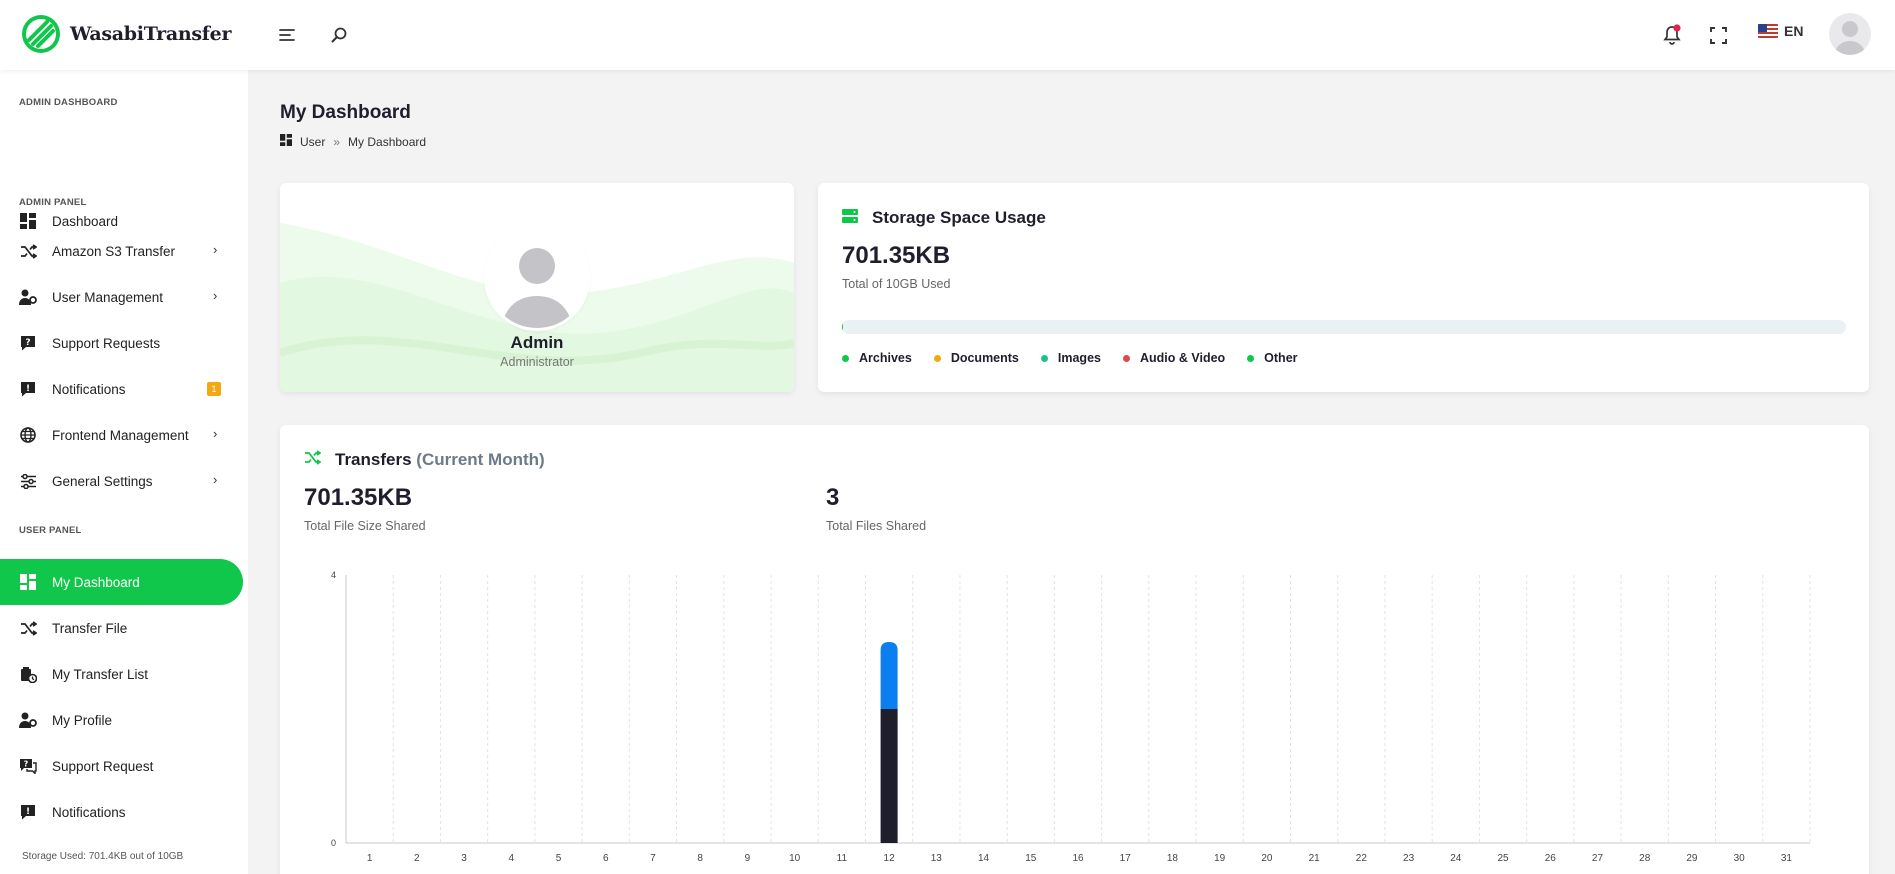  I want to click on transfer-list-icon, so click(28, 674).